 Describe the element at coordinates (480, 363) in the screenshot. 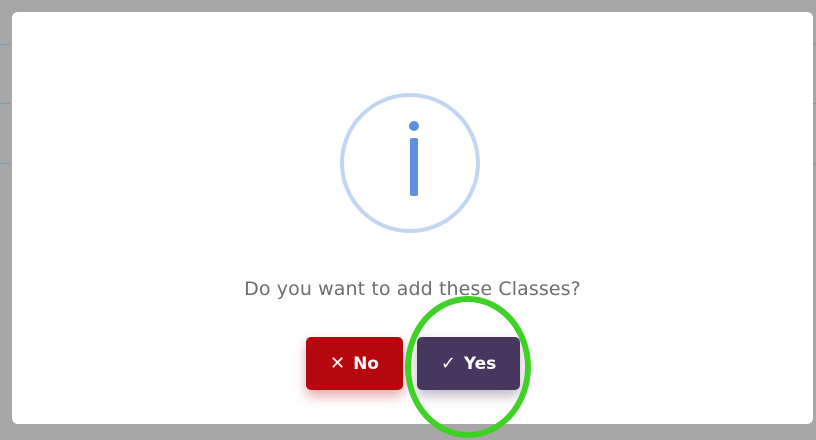

I see `yes-button-label: Yes` at that location.